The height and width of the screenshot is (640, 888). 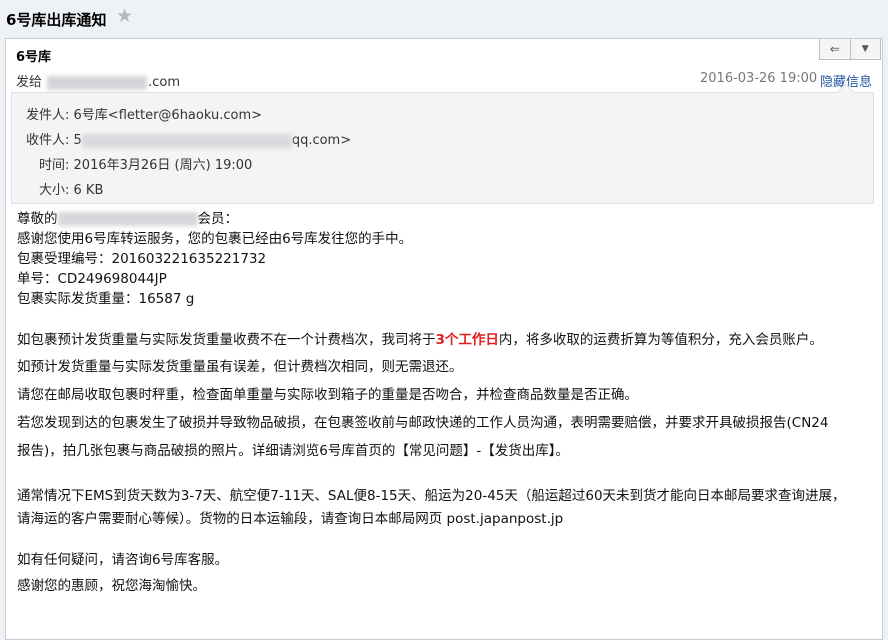 What do you see at coordinates (142, 259) in the screenshot?
I see `accept-number-line: 包裹受理编号：201603221635221732` at bounding box center [142, 259].